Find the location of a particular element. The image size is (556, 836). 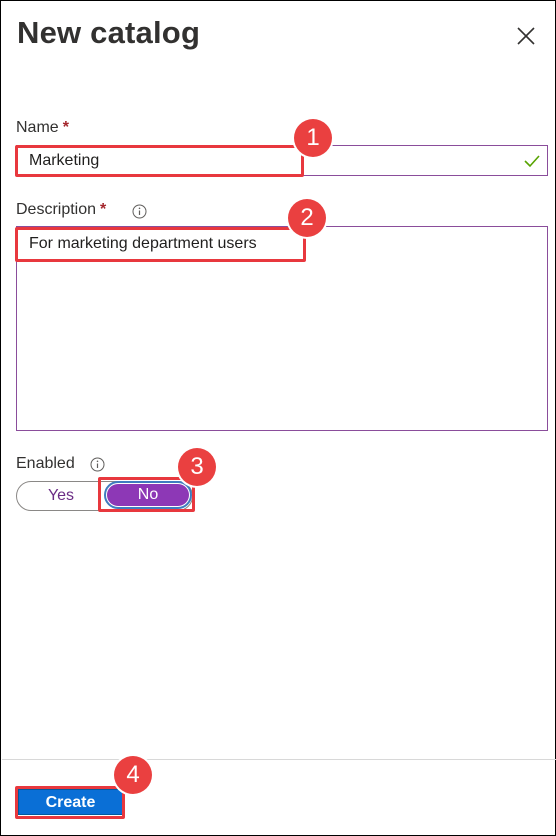

enabled-option-yes: Yes is located at coordinates (61, 496).